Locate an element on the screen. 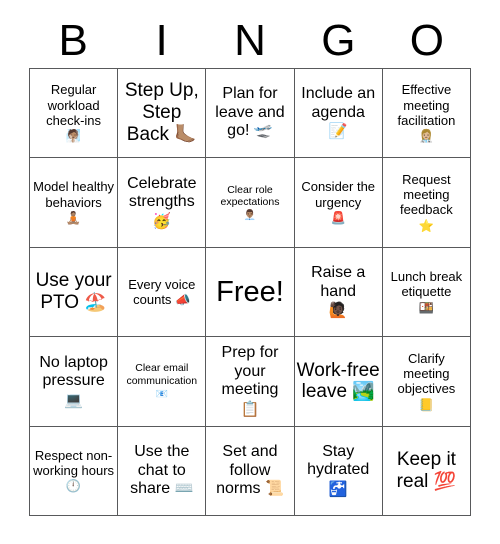 The width and height of the screenshot is (500, 544). bingo-cell-o3: Lunch break etiquette 🍱 is located at coordinates (426, 292).